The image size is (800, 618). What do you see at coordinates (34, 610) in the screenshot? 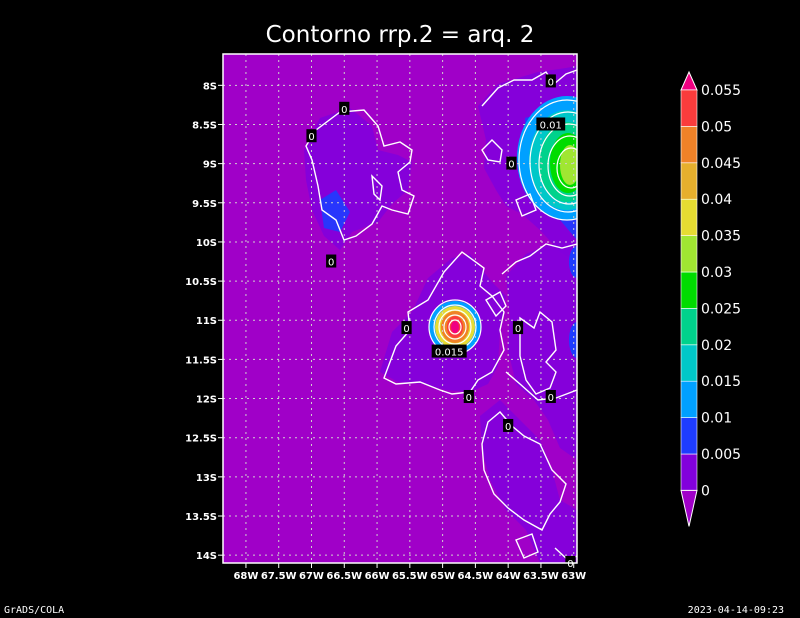
I see `footer-credit: GrADS/COLA` at bounding box center [34, 610].